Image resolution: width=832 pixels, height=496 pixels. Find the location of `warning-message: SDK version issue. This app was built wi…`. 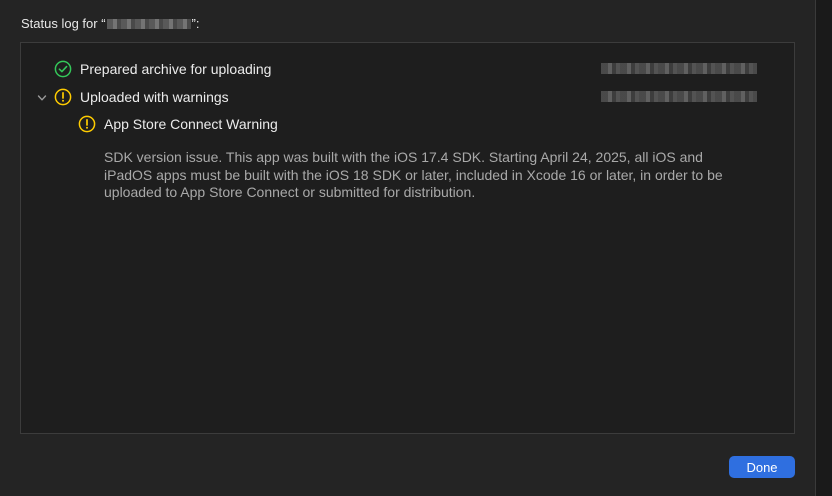

warning-message: SDK version issue. This app was built wi… is located at coordinates (413, 174).